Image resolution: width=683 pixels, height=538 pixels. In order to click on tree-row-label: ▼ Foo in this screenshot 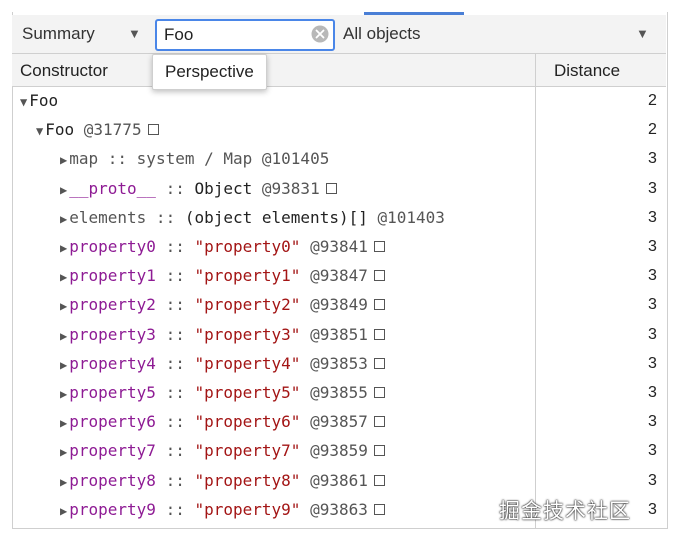, I will do `click(39, 101)`.